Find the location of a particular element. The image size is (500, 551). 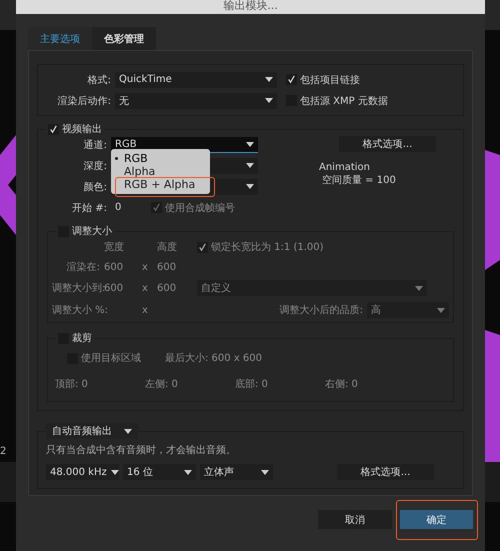

menu-item: RGB is located at coordinates (160, 158).